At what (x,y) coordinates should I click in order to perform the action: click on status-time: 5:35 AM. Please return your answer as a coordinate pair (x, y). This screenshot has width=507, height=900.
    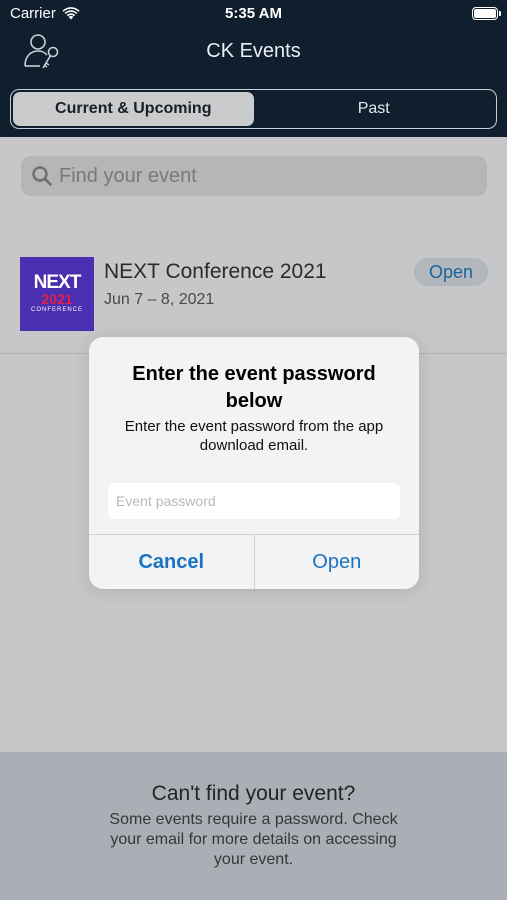
    Looking at the image, I should click on (253, 13).